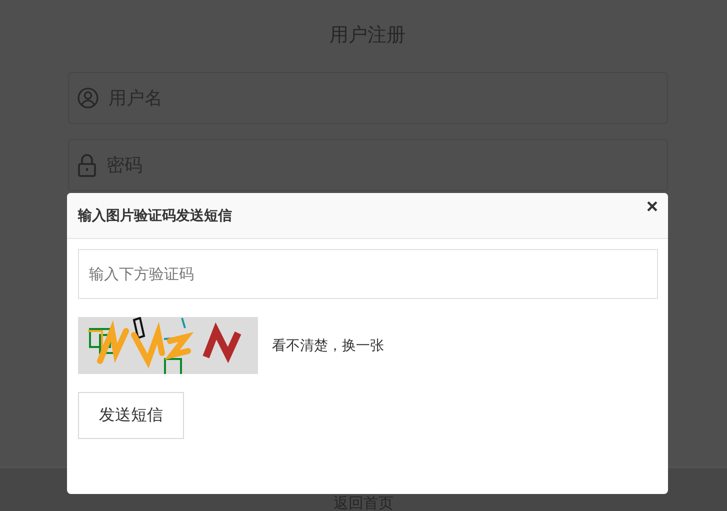  Describe the element at coordinates (368, 274) in the screenshot. I see `captcha-input-field: 输入下方验证码` at that location.